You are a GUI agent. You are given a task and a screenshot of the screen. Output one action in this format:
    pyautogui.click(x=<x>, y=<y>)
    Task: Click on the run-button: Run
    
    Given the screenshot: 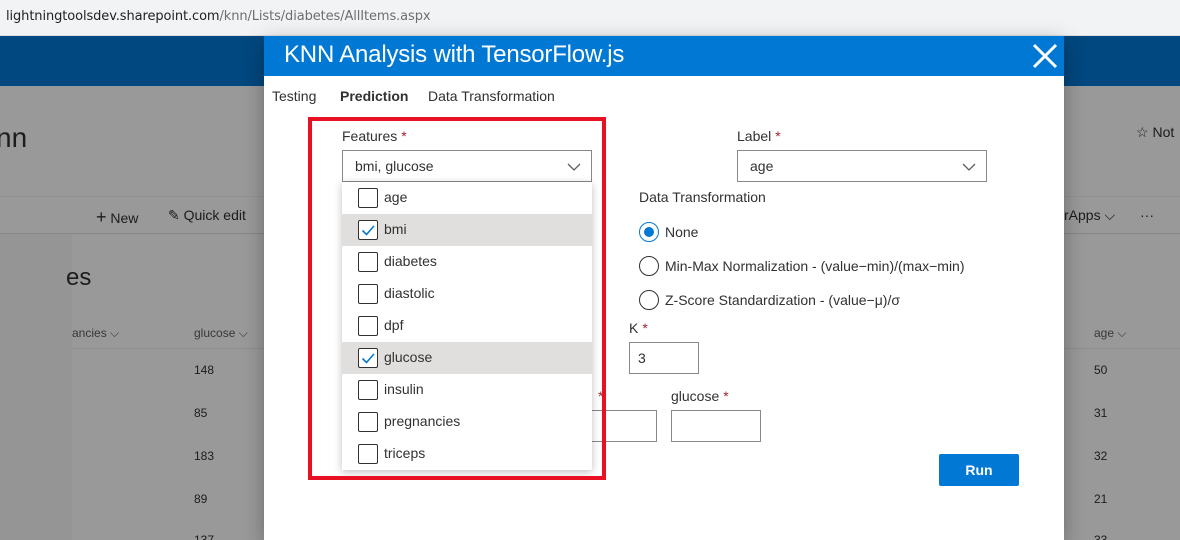 What is the action you would take?
    pyautogui.click(x=979, y=470)
    